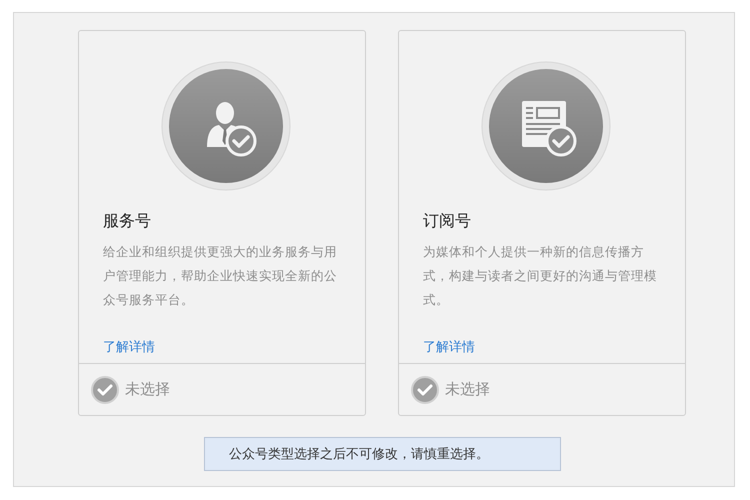  I want to click on document-check-icon, so click(546, 126).